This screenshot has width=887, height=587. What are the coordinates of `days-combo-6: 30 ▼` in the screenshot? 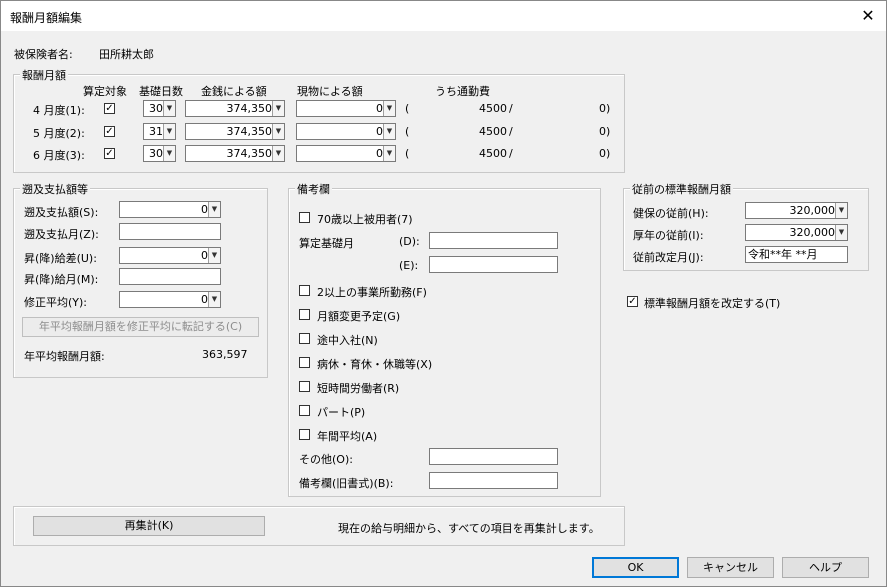 It's located at (159, 153).